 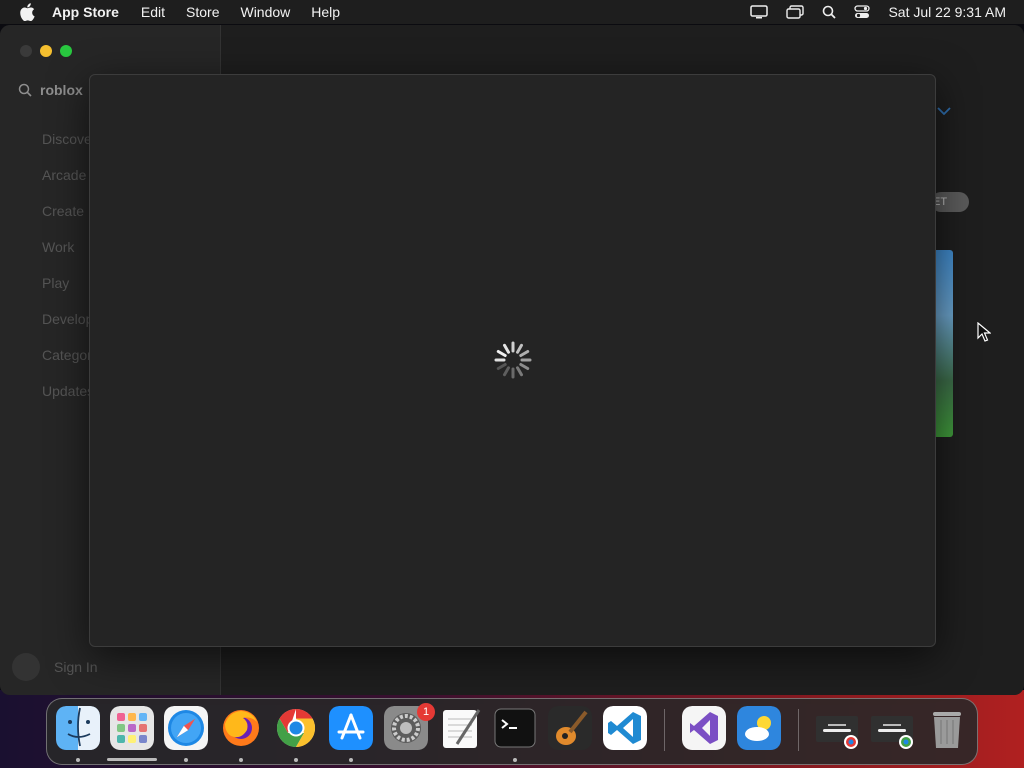 I want to click on window-controls, so click(x=46, y=51).